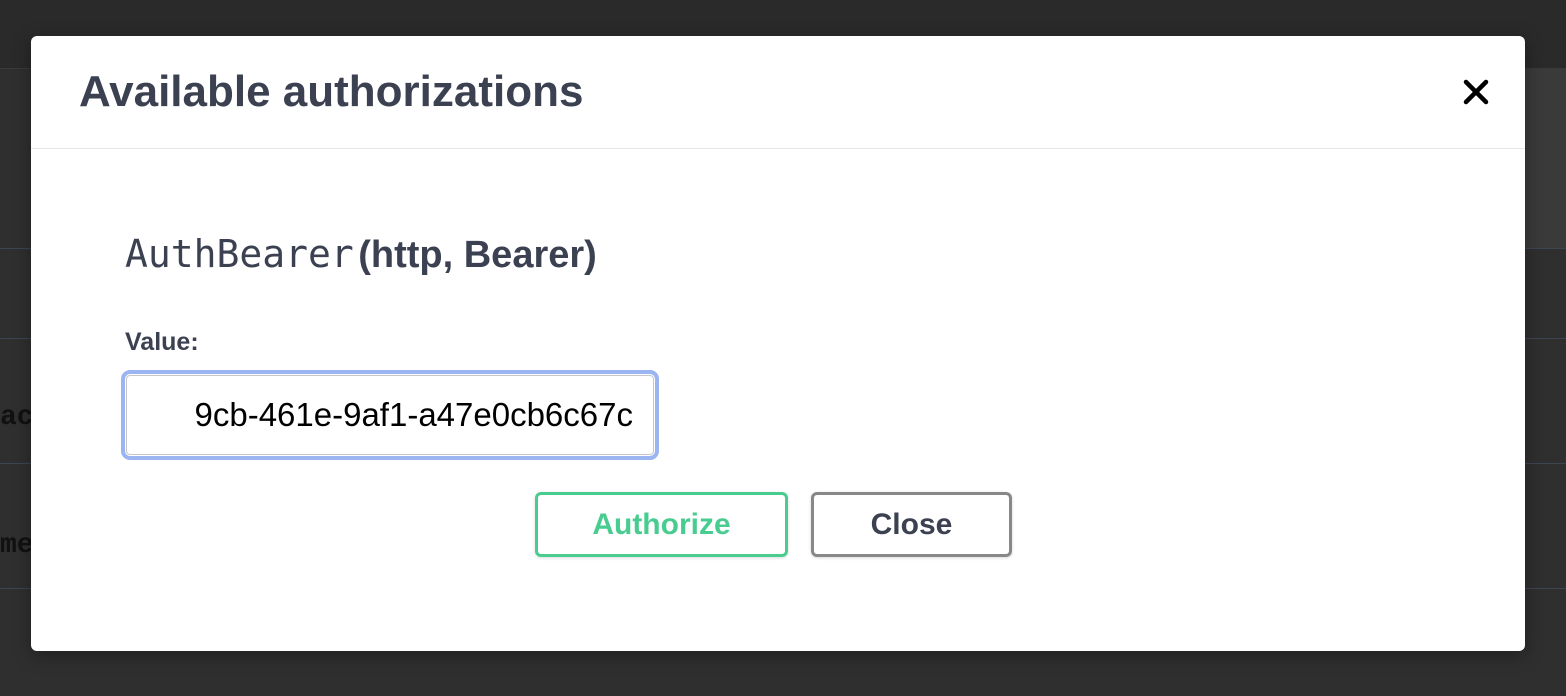  Describe the element at coordinates (661, 524) in the screenshot. I see `authorize-button: Authorize` at that location.